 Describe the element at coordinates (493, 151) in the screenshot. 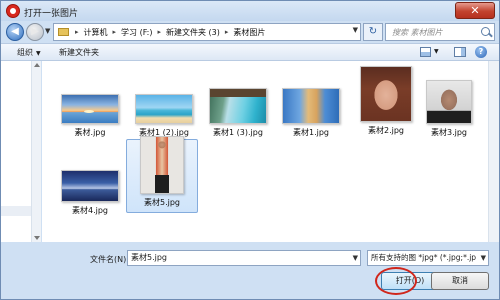

I see `file-list-scrollbar` at that location.